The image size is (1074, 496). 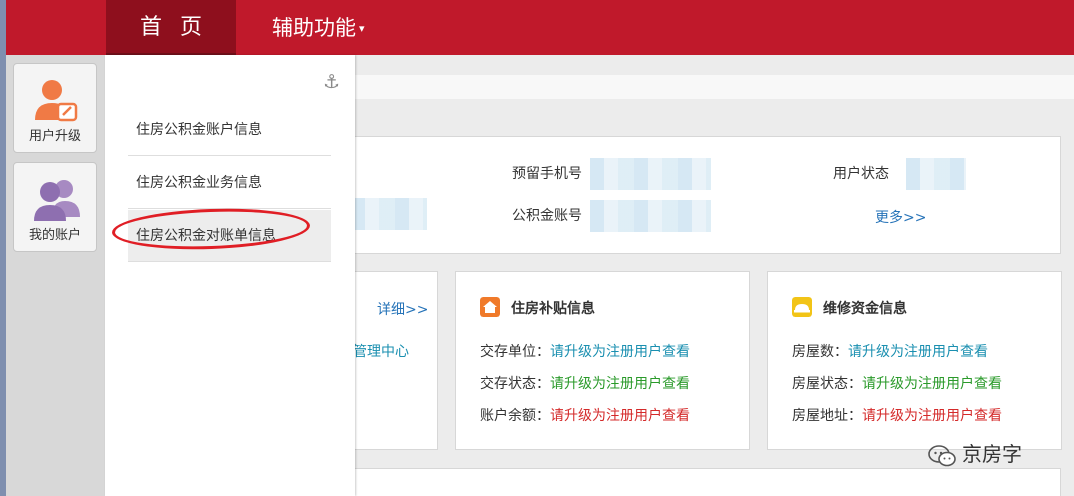 What do you see at coordinates (861, 174) in the screenshot?
I see `status-label: 用户状态` at bounding box center [861, 174].